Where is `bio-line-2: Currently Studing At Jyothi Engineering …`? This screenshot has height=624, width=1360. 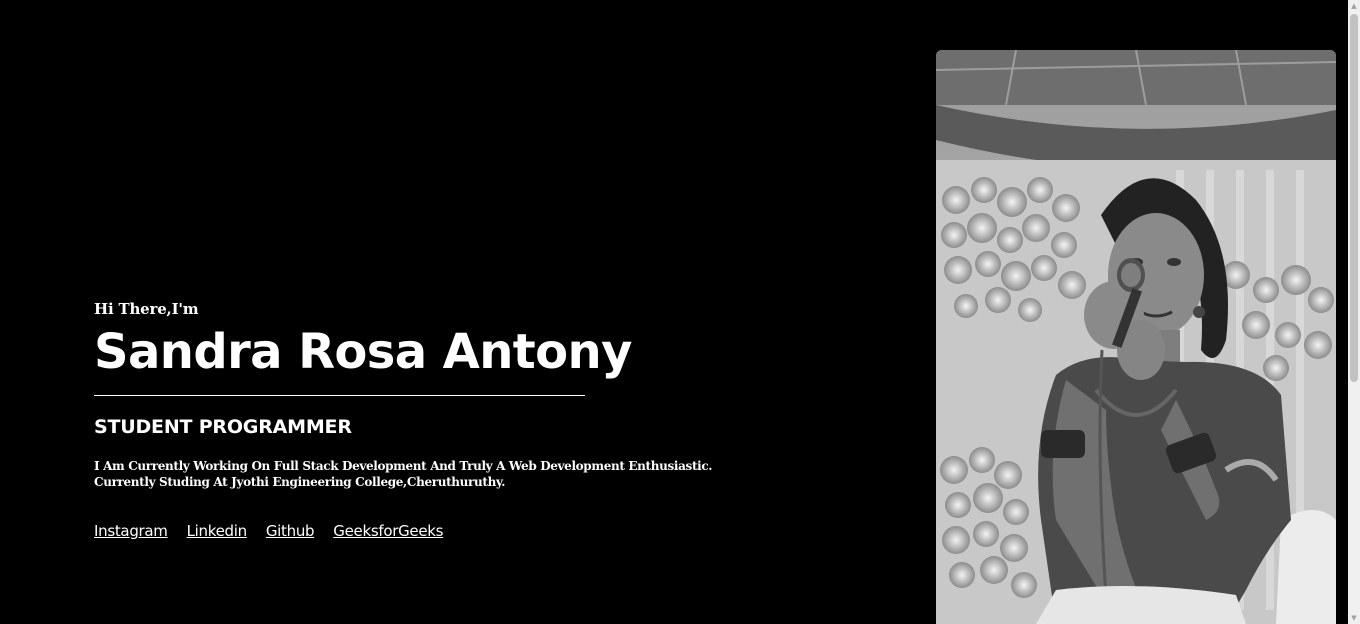
bio-line-2: Currently Studing At Jyothi Engineering … is located at coordinates (300, 482).